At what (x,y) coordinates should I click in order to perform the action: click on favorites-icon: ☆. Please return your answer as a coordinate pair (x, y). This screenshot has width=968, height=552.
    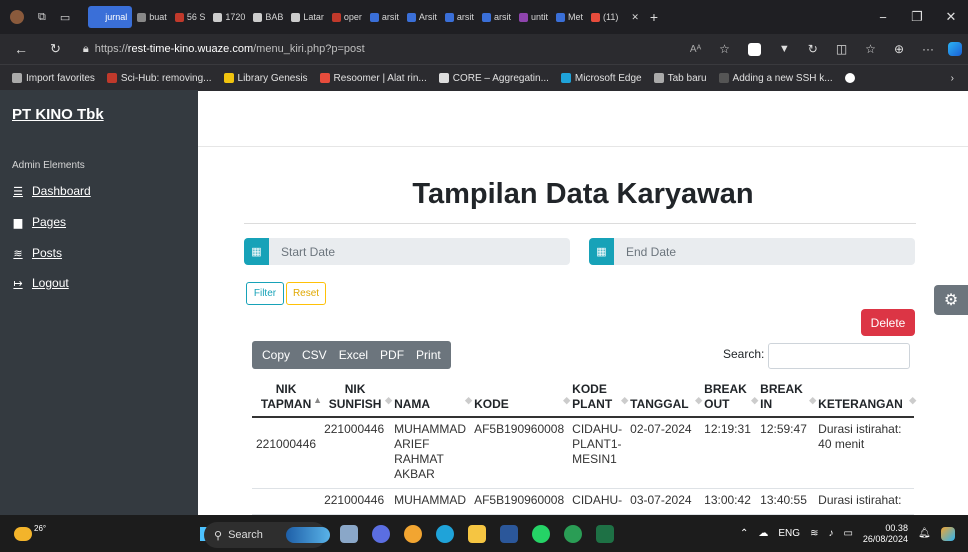
    Looking at the image, I should click on (870, 49).